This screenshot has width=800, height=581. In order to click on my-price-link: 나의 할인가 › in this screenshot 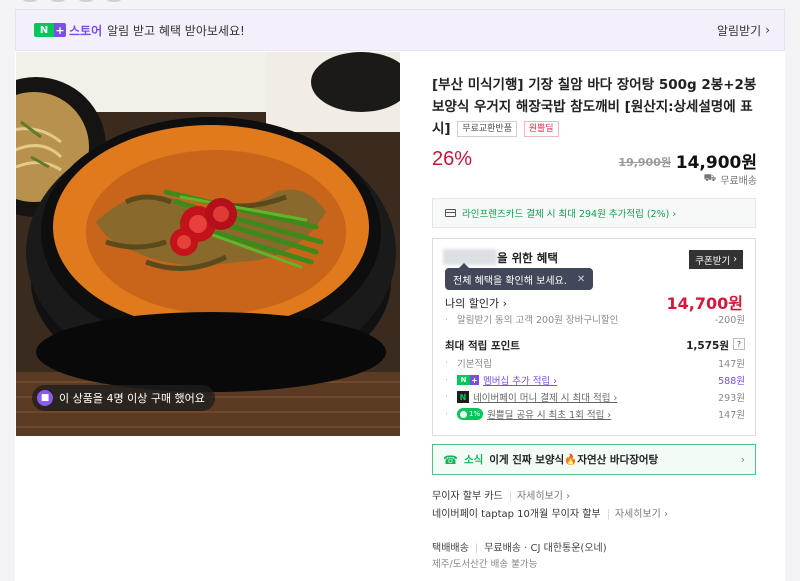, I will do `click(476, 303)`.